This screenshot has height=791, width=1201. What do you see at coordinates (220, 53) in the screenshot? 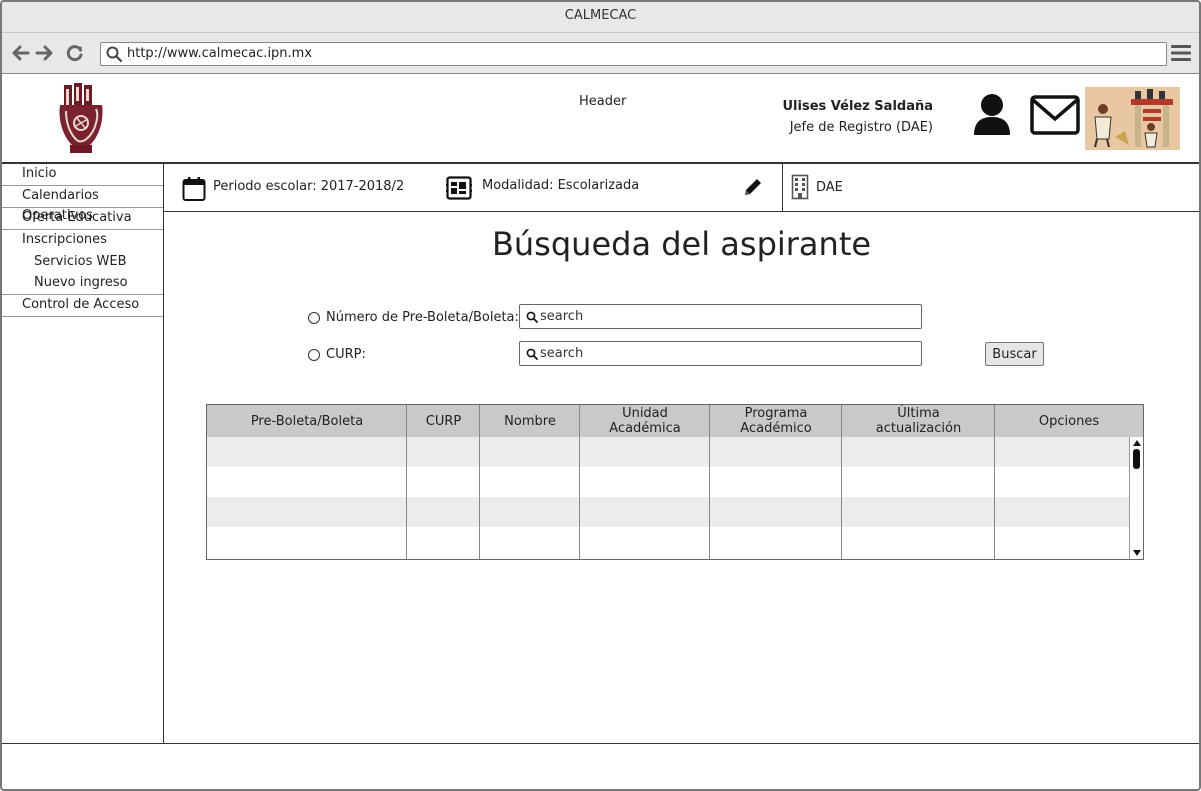
I see `url-text: http://www.calmecac.ipn.mx` at bounding box center [220, 53].